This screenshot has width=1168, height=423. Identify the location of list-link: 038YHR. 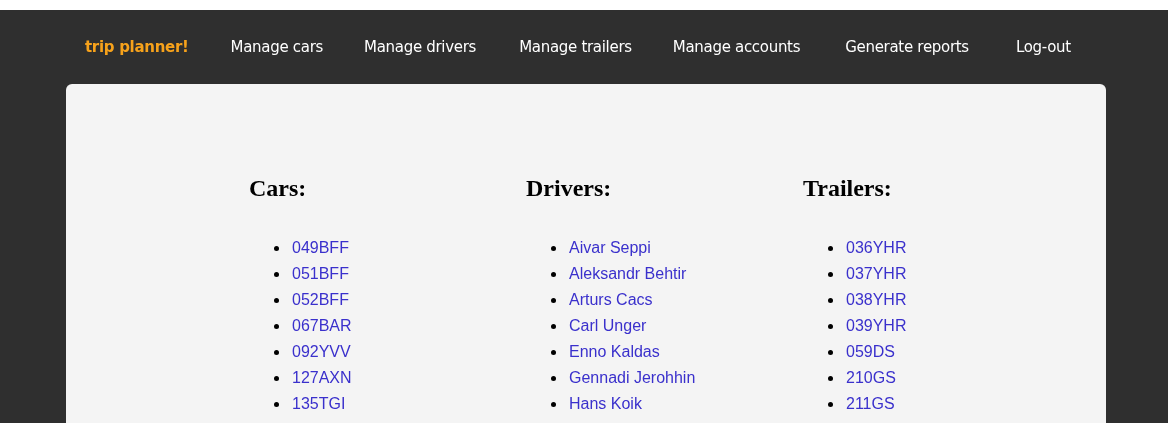
(876, 300).